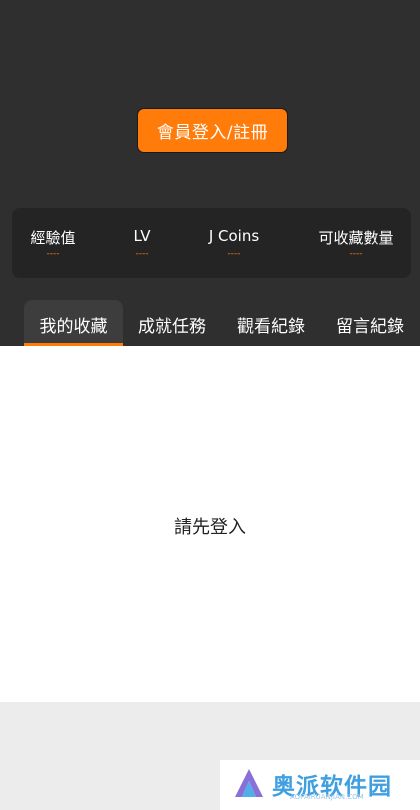 This screenshot has width=420, height=810. I want to click on tab-watch-history: 觀看紀錄, so click(271, 323).